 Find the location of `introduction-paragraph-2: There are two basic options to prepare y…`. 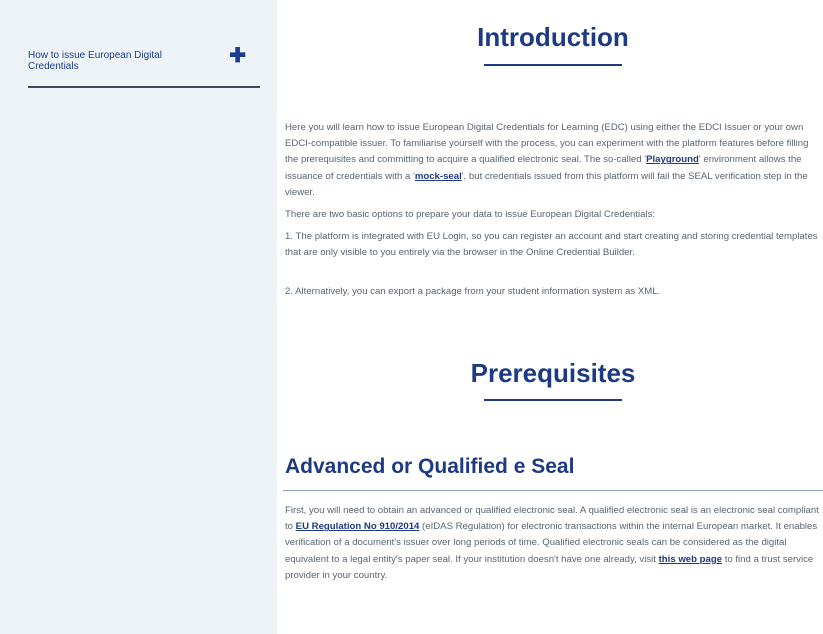

introduction-paragraph-2: There are two basic options to prepare y… is located at coordinates (470, 214).